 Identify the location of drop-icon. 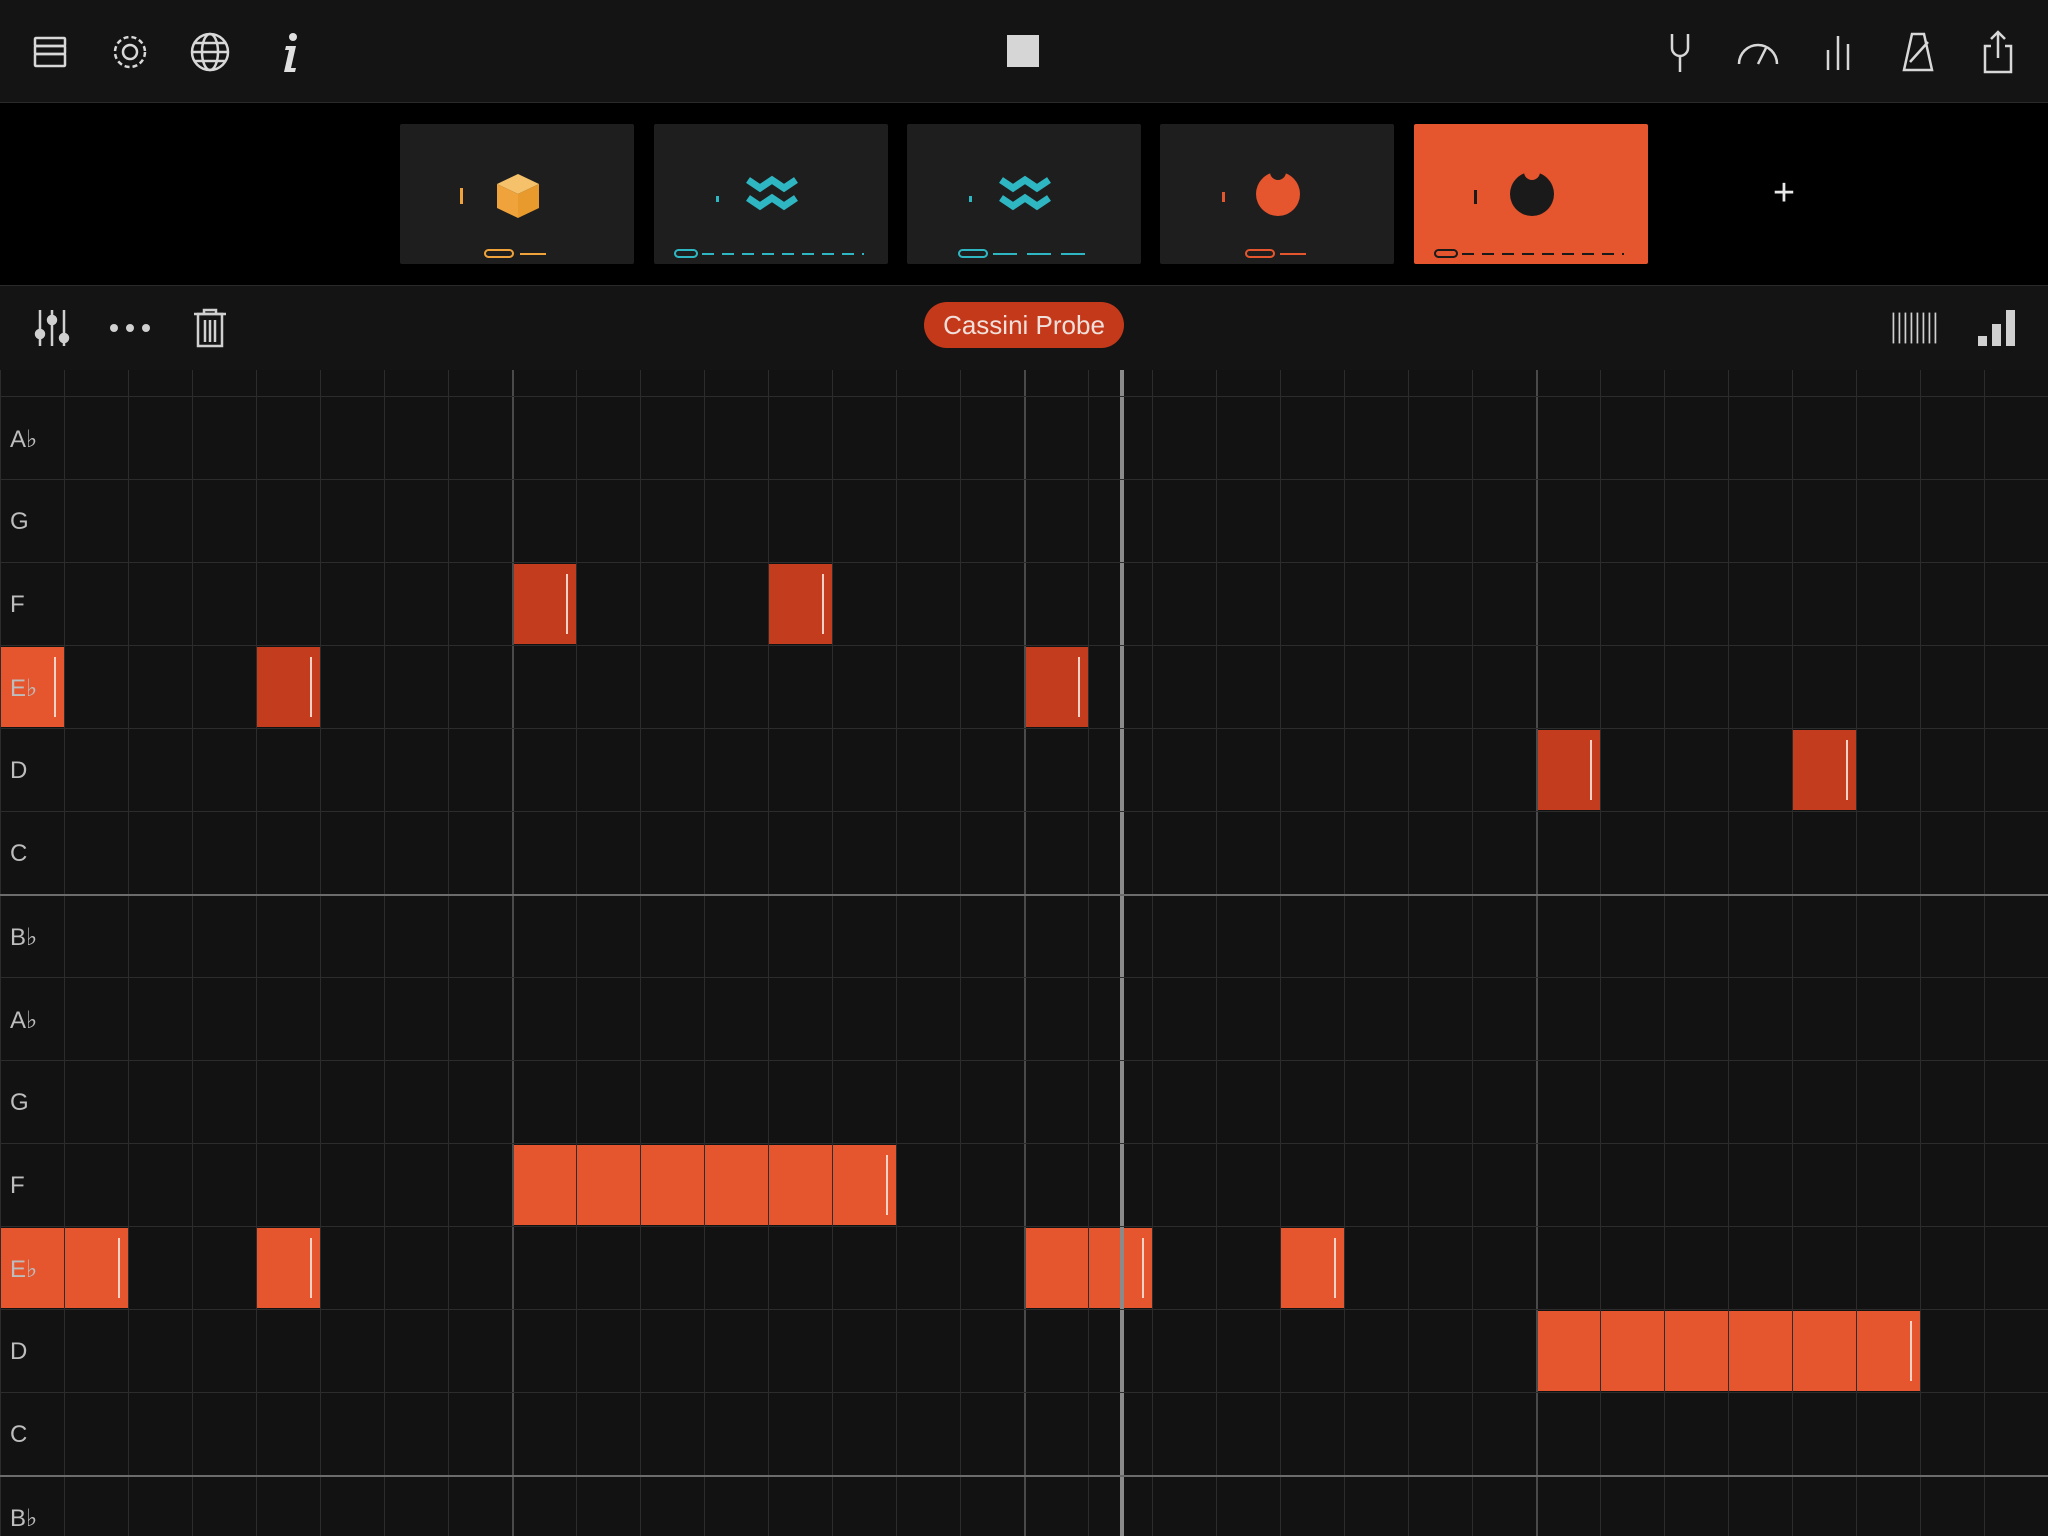
(1532, 190).